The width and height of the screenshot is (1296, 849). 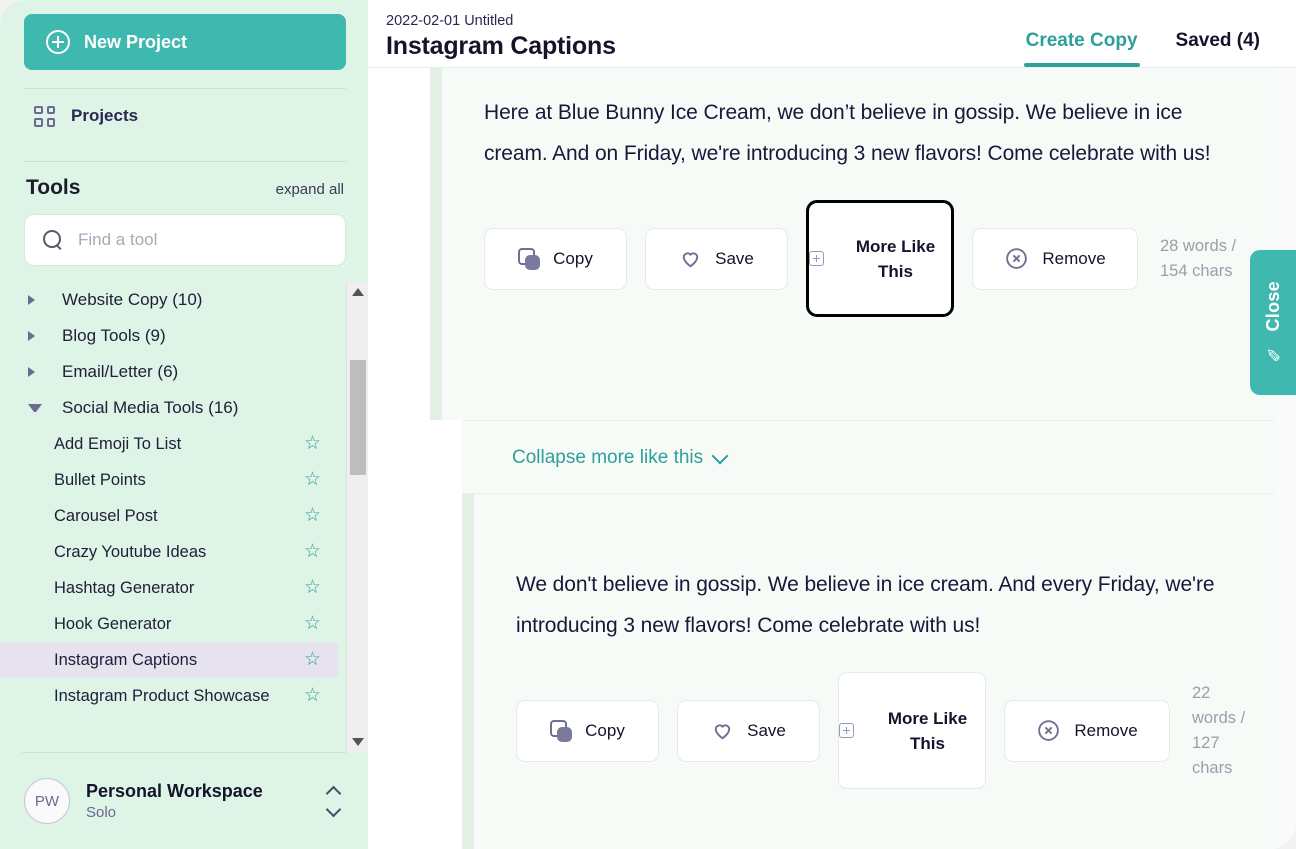 I want to click on tool-item-label: Add Emoji To List, so click(x=118, y=443).